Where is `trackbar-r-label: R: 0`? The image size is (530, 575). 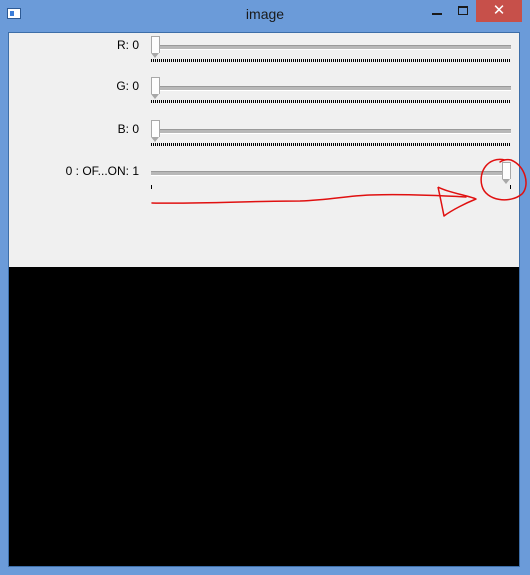
trackbar-r-label: R: 0 is located at coordinates (127, 45).